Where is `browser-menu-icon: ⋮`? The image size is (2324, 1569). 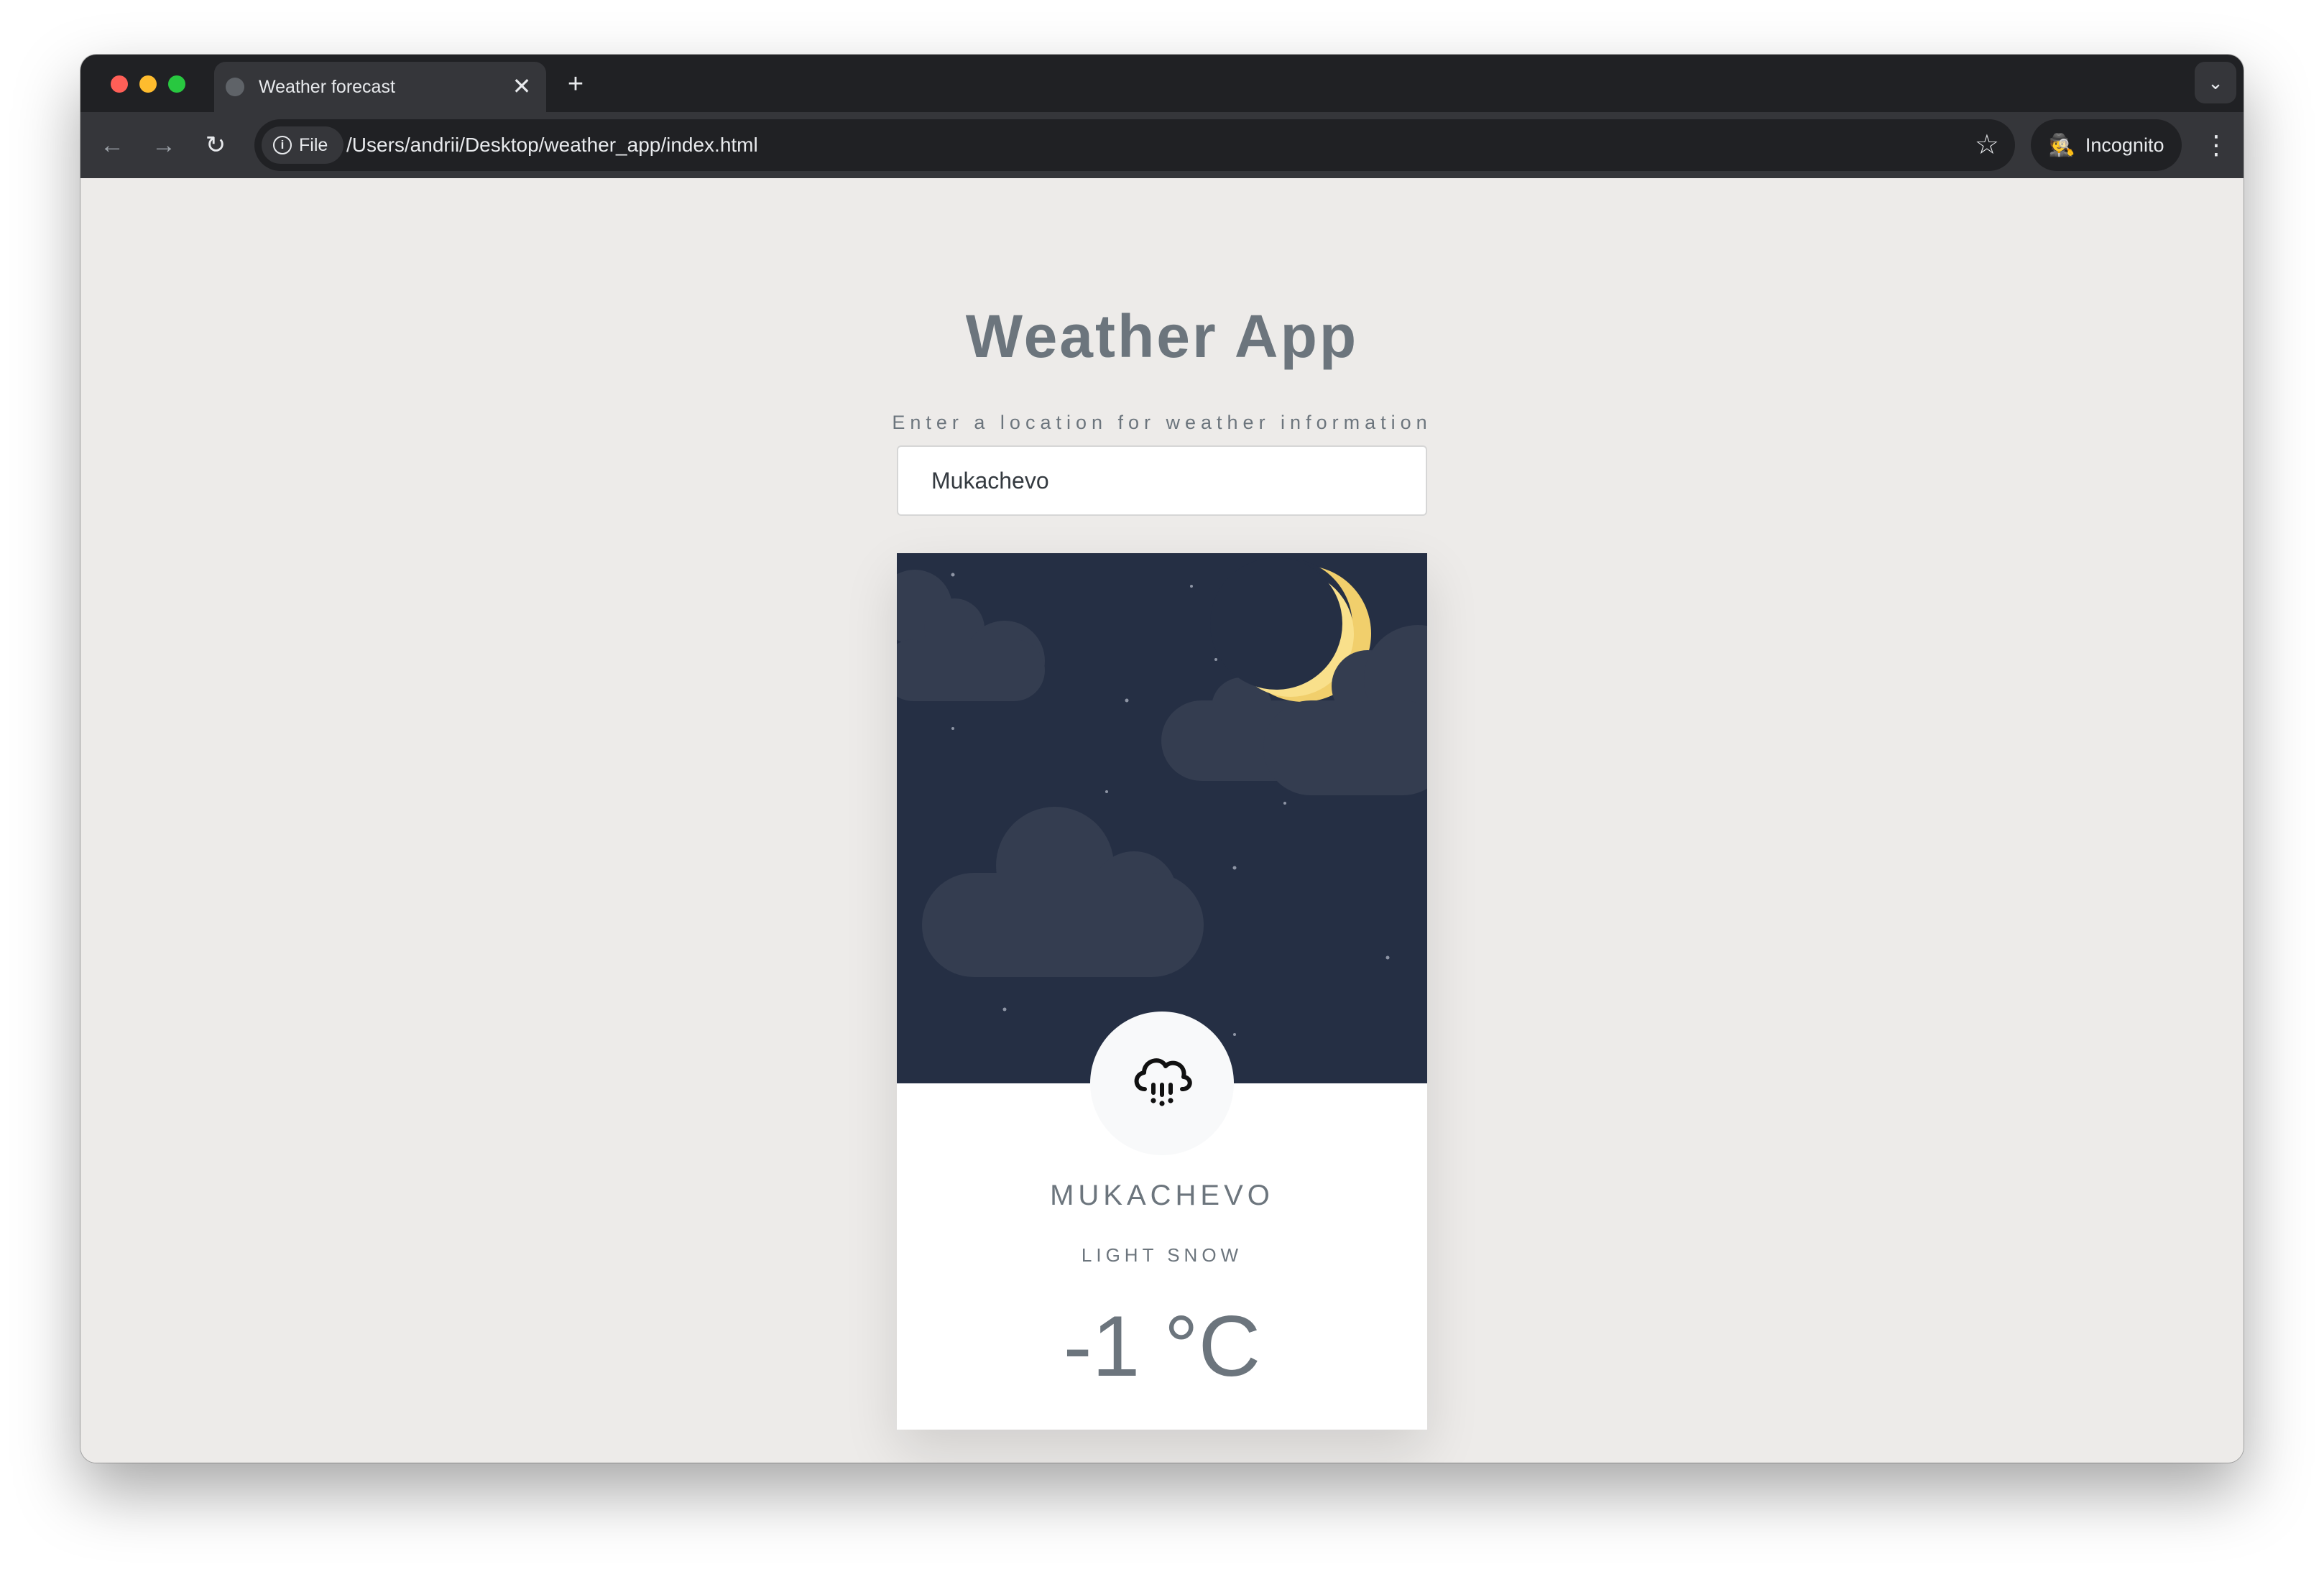 browser-menu-icon: ⋮ is located at coordinates (2216, 145).